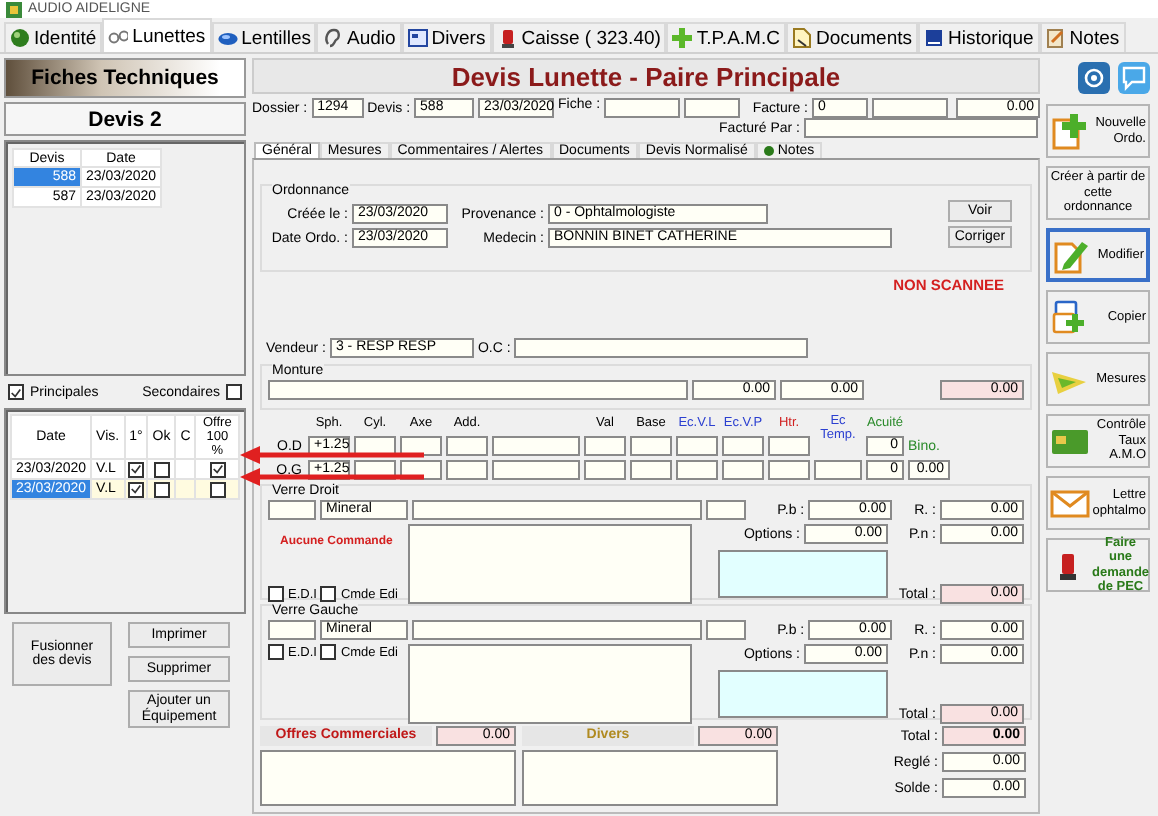 The width and height of the screenshot is (1158, 816). I want to click on tab: T.P.A.M.C, so click(726, 37).